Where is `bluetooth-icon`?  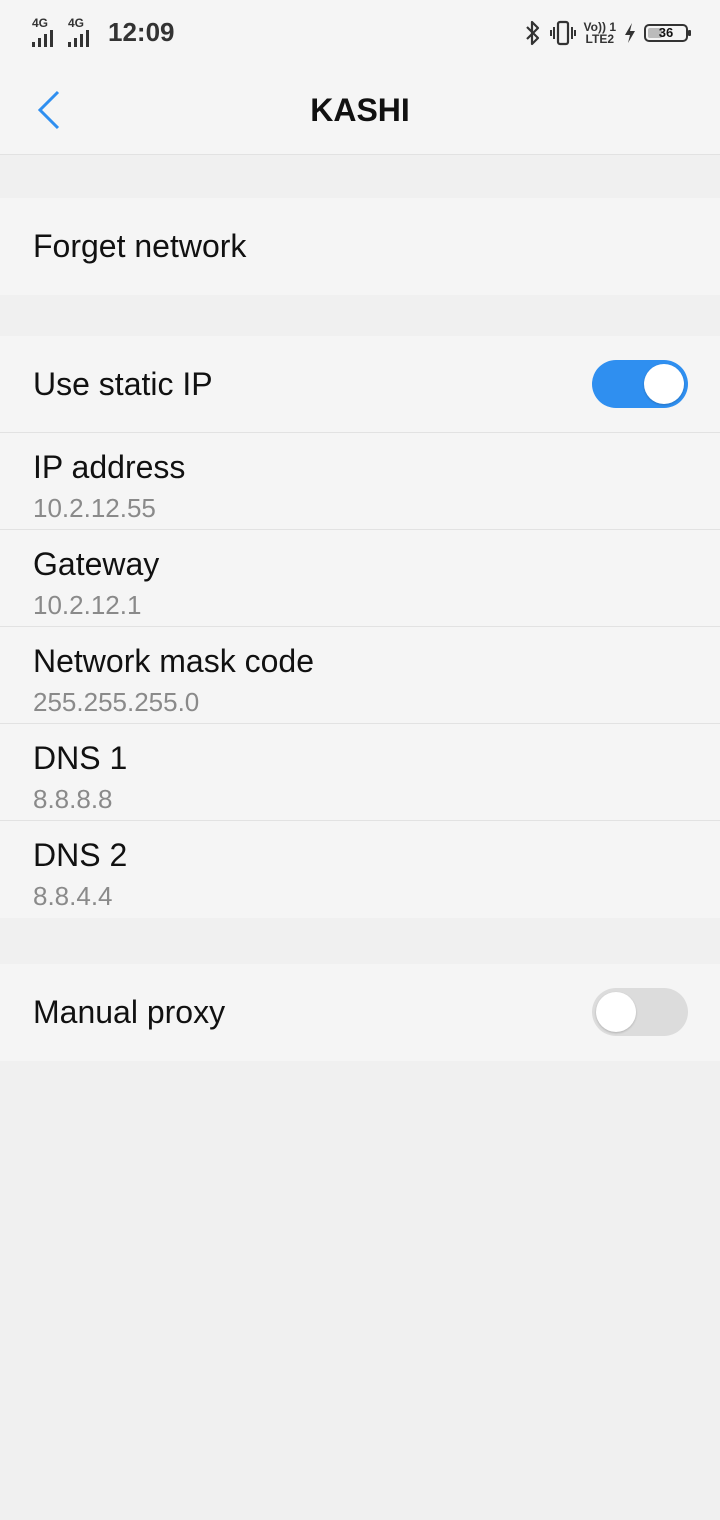
bluetooth-icon is located at coordinates (532, 33).